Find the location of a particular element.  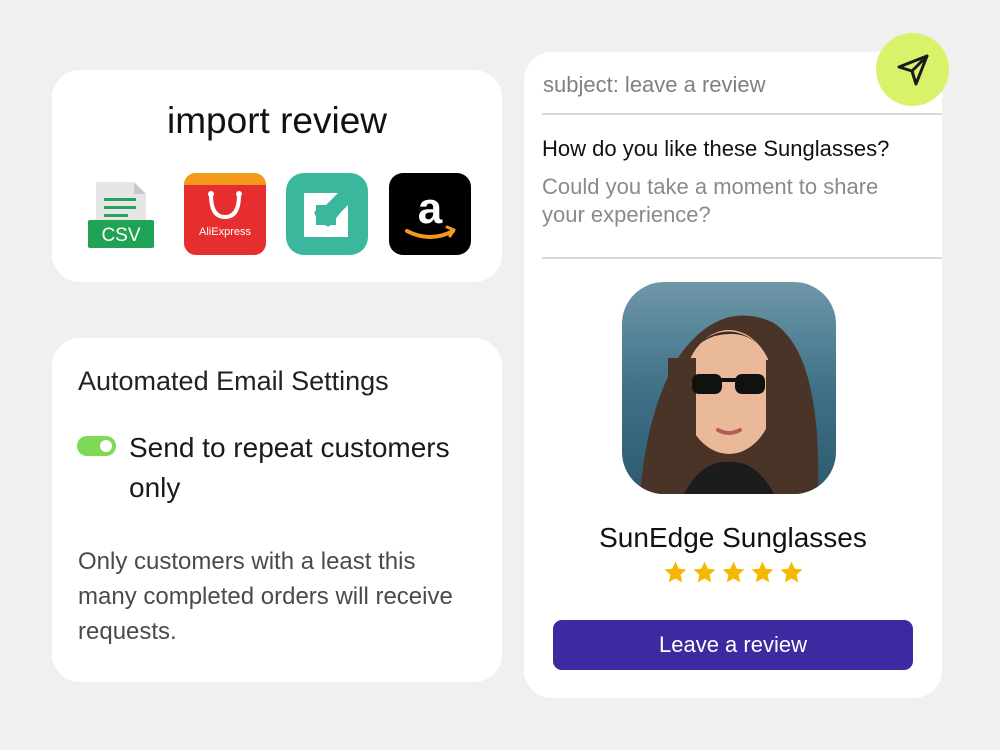

review-question: How do you like these Sunglasses? is located at coordinates (716, 148).